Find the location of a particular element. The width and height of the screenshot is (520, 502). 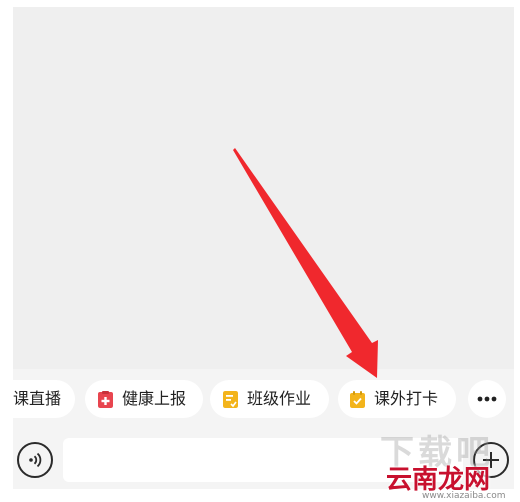

quick-action-extracurricular-checkin: 课外打卡 is located at coordinates (397, 399).